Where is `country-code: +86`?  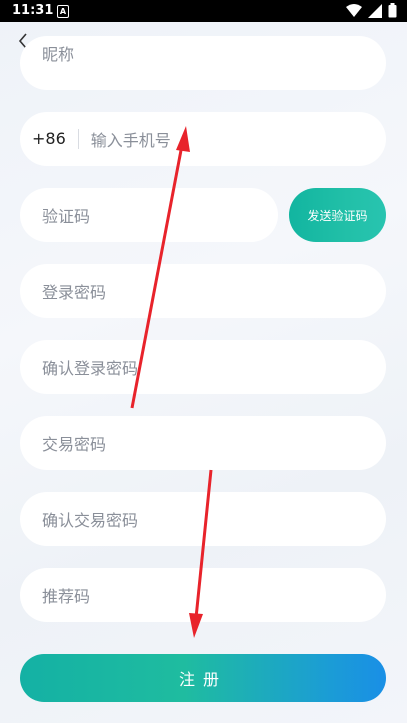 country-code: +86 is located at coordinates (55, 139).